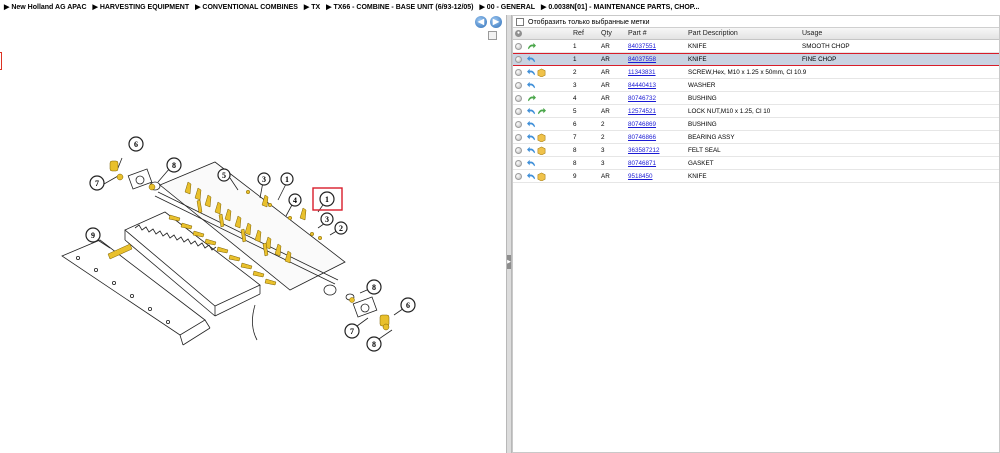 This screenshot has height=453, width=1000. I want to click on callout-label: 1, so click(327, 199).